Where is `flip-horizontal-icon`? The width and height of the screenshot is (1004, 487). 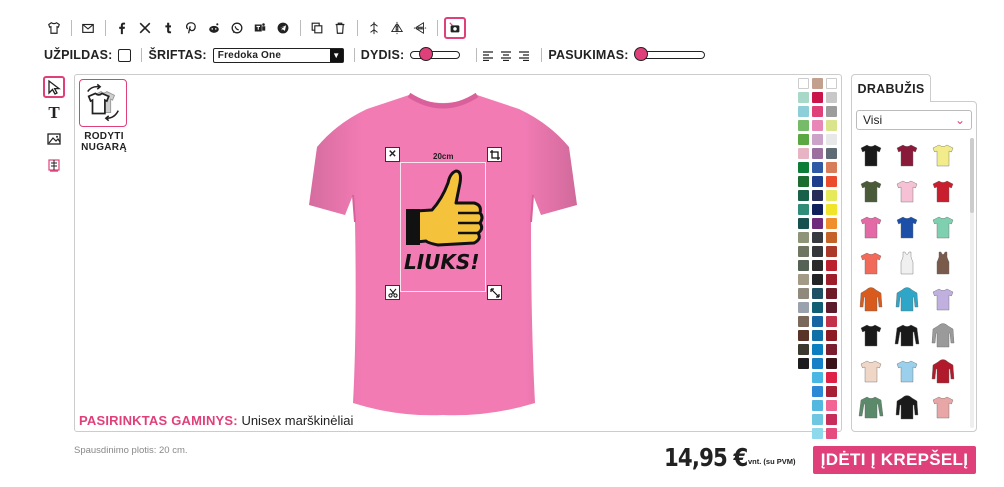 flip-horizontal-icon is located at coordinates (397, 28).